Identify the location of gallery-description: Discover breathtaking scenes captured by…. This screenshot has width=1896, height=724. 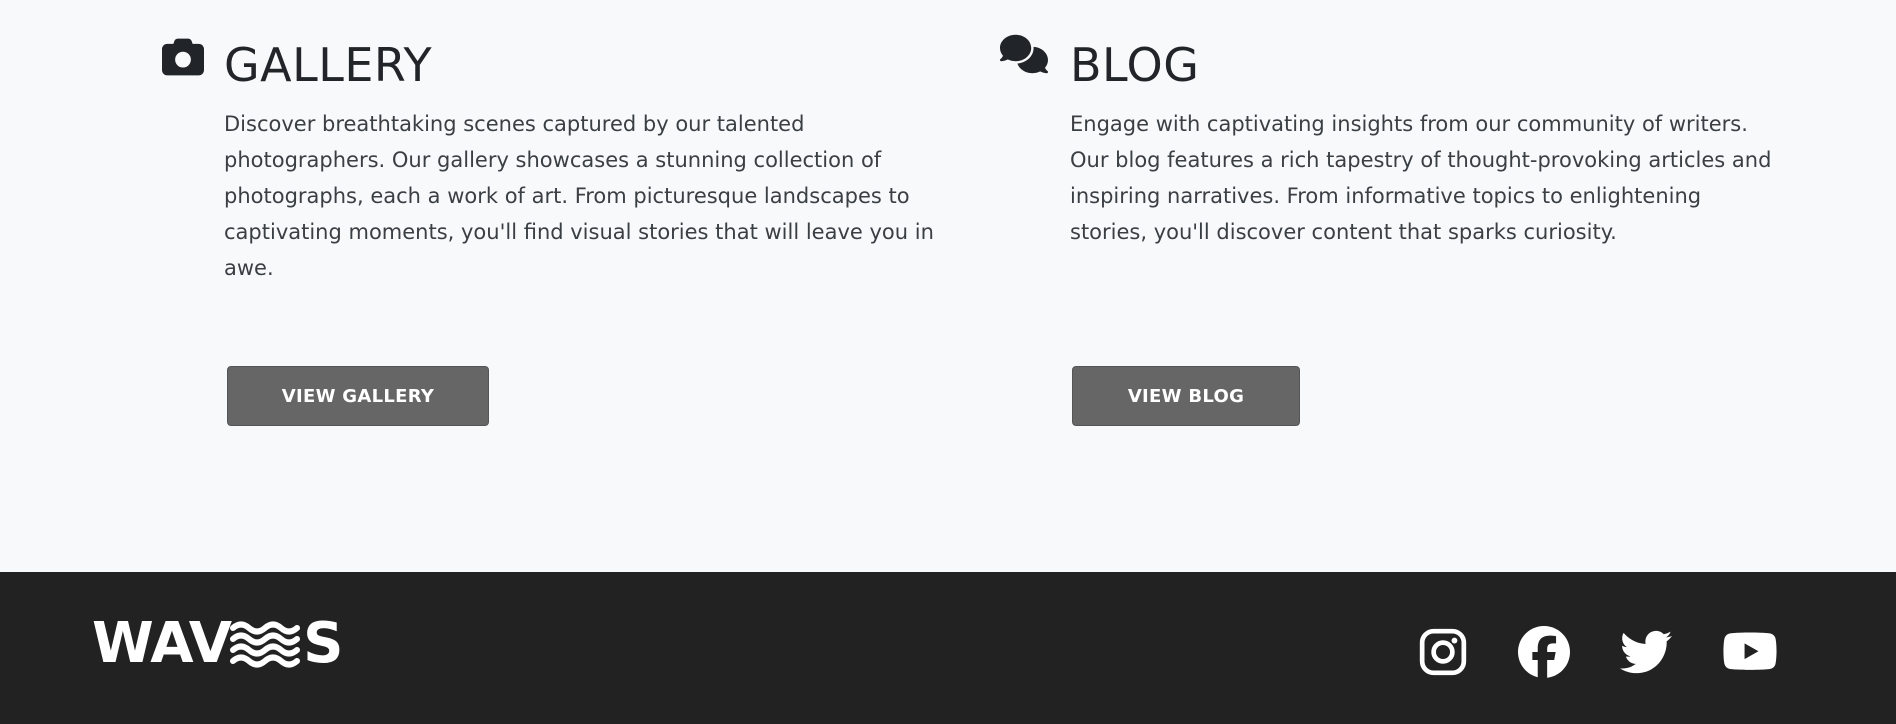
(579, 196).